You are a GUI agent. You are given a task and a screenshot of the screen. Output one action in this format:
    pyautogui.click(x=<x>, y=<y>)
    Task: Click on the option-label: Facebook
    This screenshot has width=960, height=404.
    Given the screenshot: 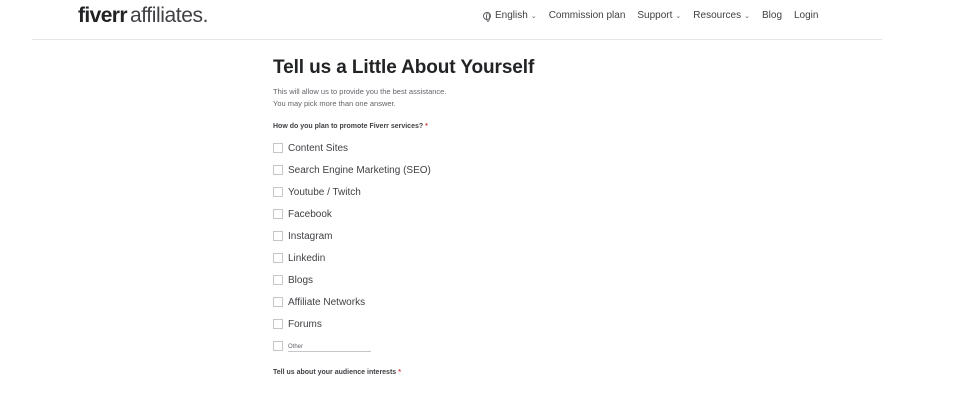 What is the action you would take?
    pyautogui.click(x=310, y=214)
    